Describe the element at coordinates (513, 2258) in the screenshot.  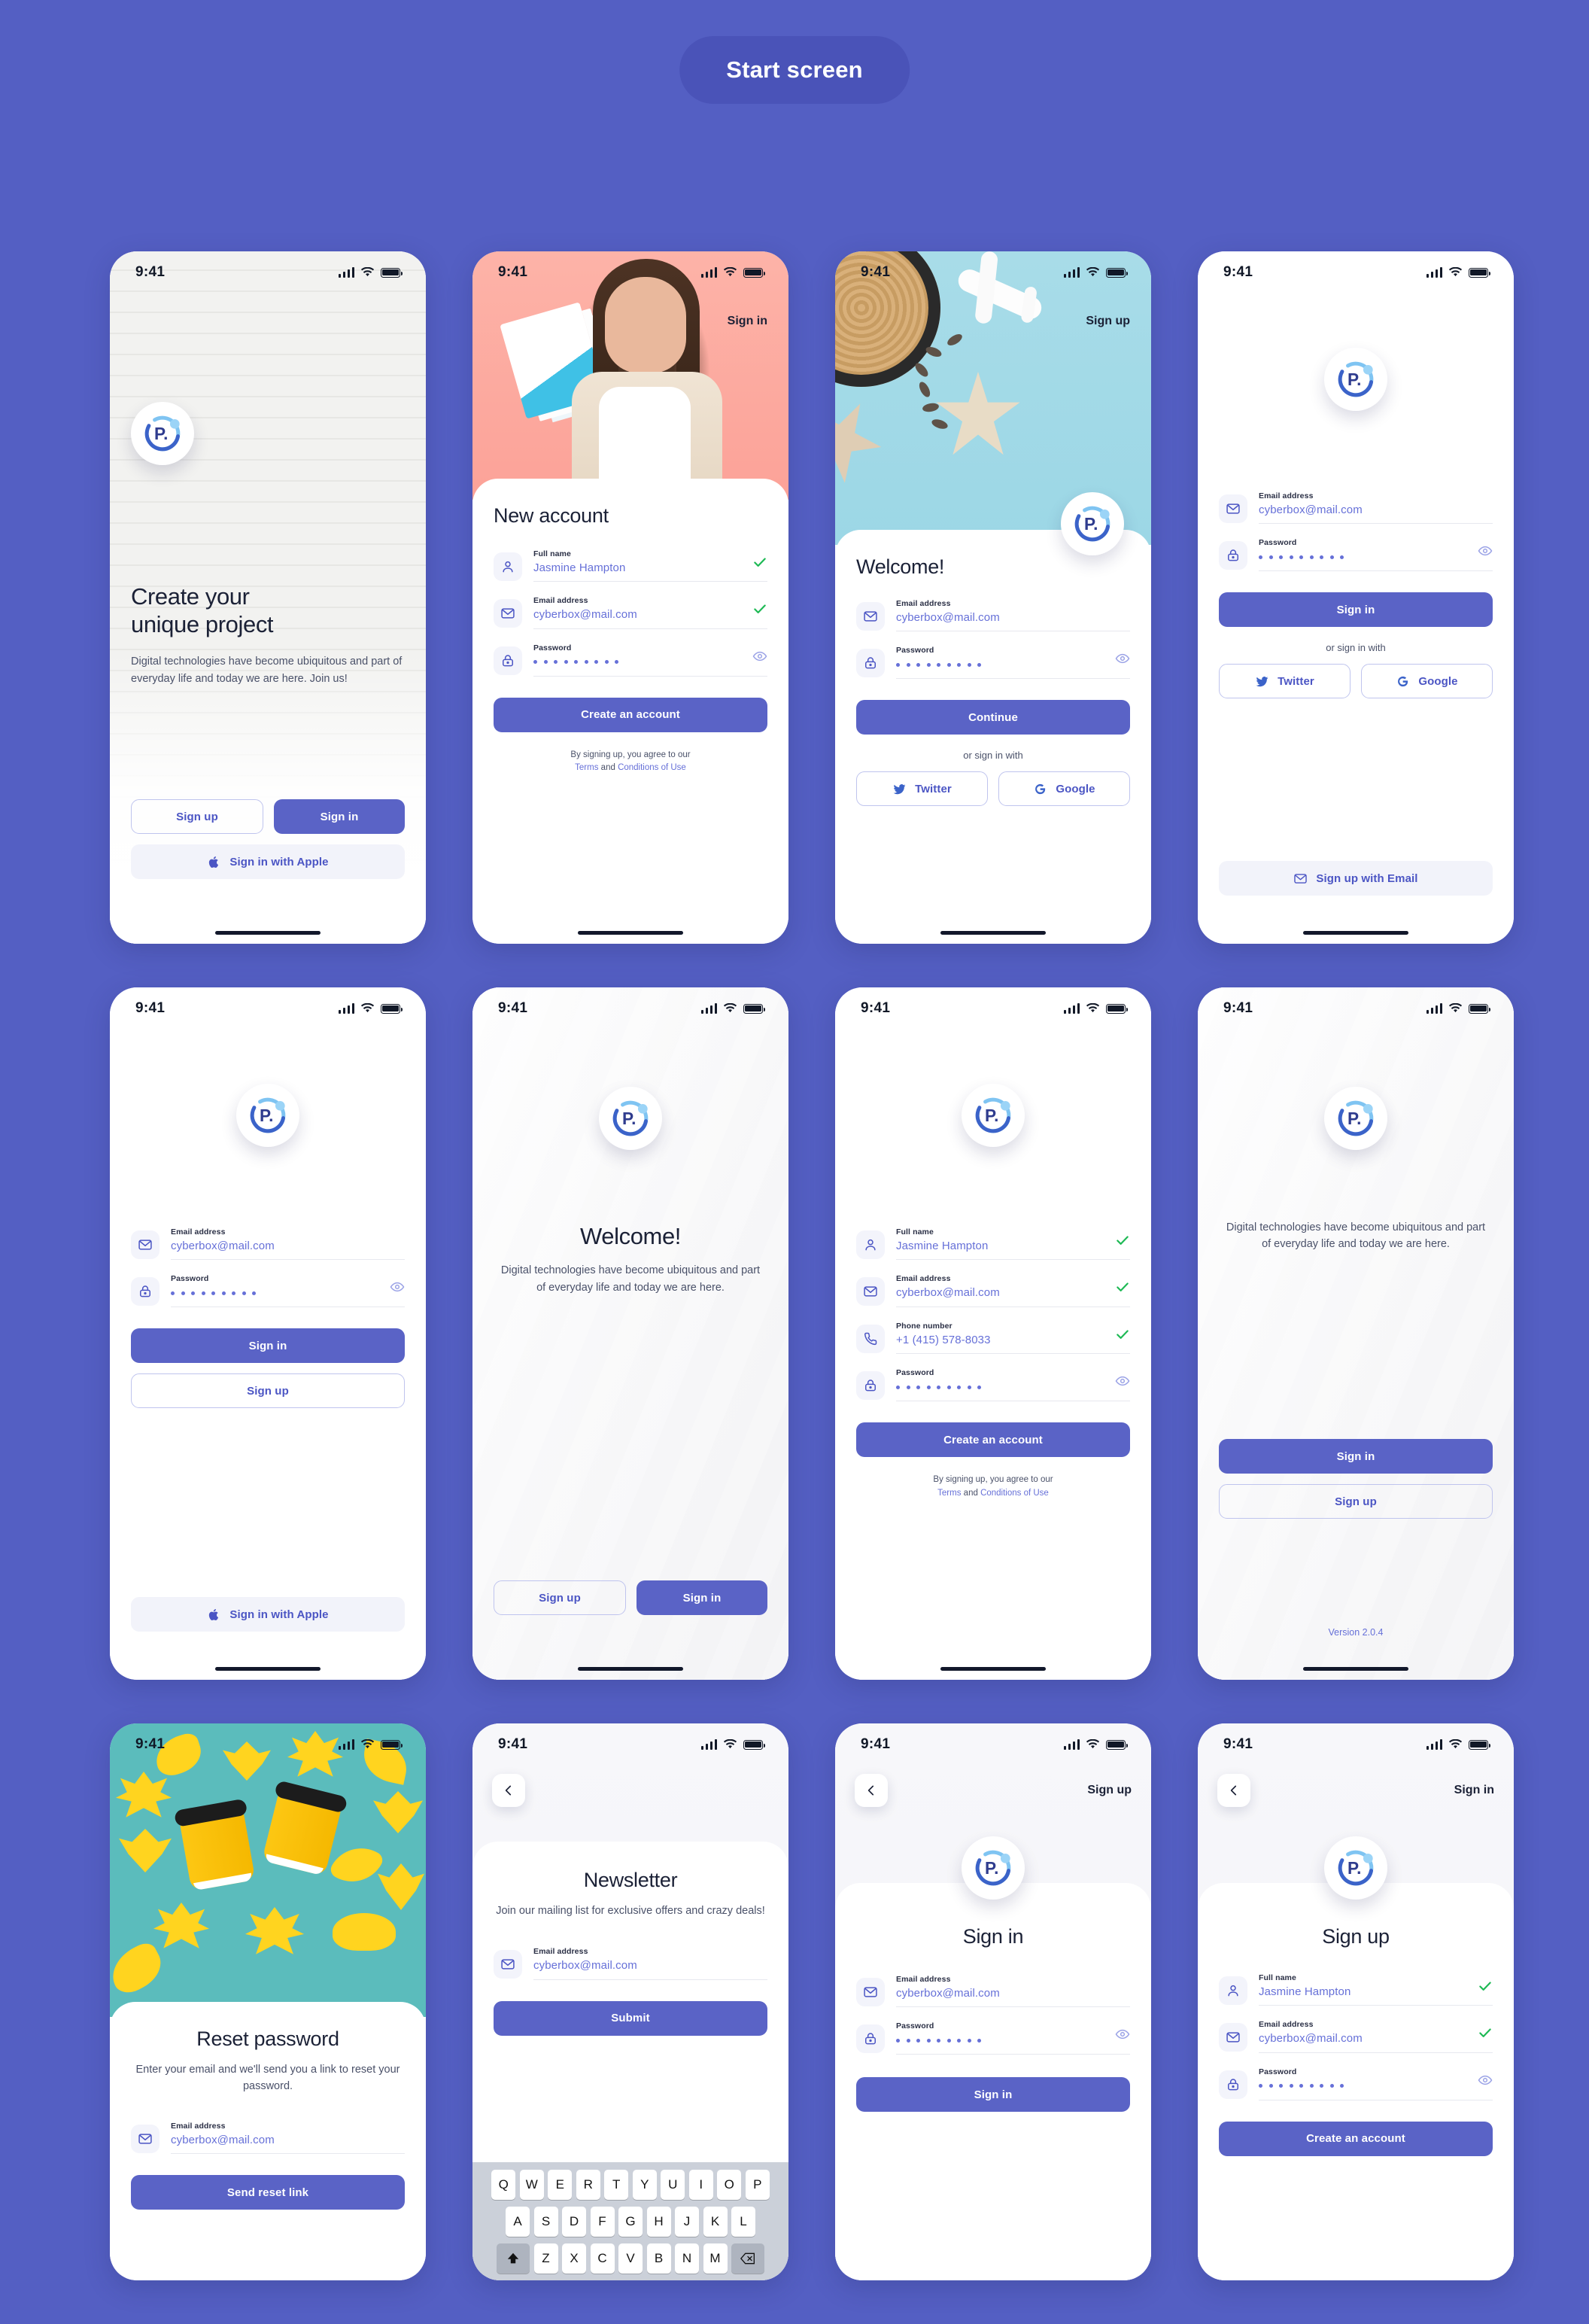
I see `shift-key` at that location.